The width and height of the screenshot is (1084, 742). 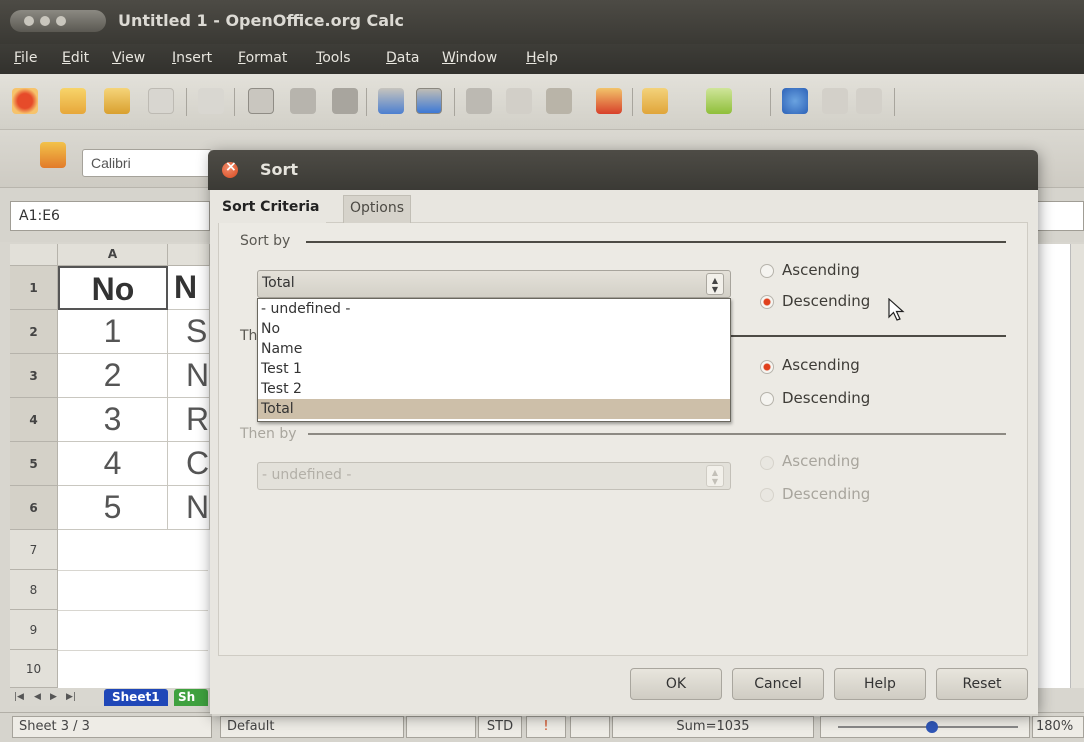 I want to click on last-sheet-icon: ▶|, so click(x=71, y=697).